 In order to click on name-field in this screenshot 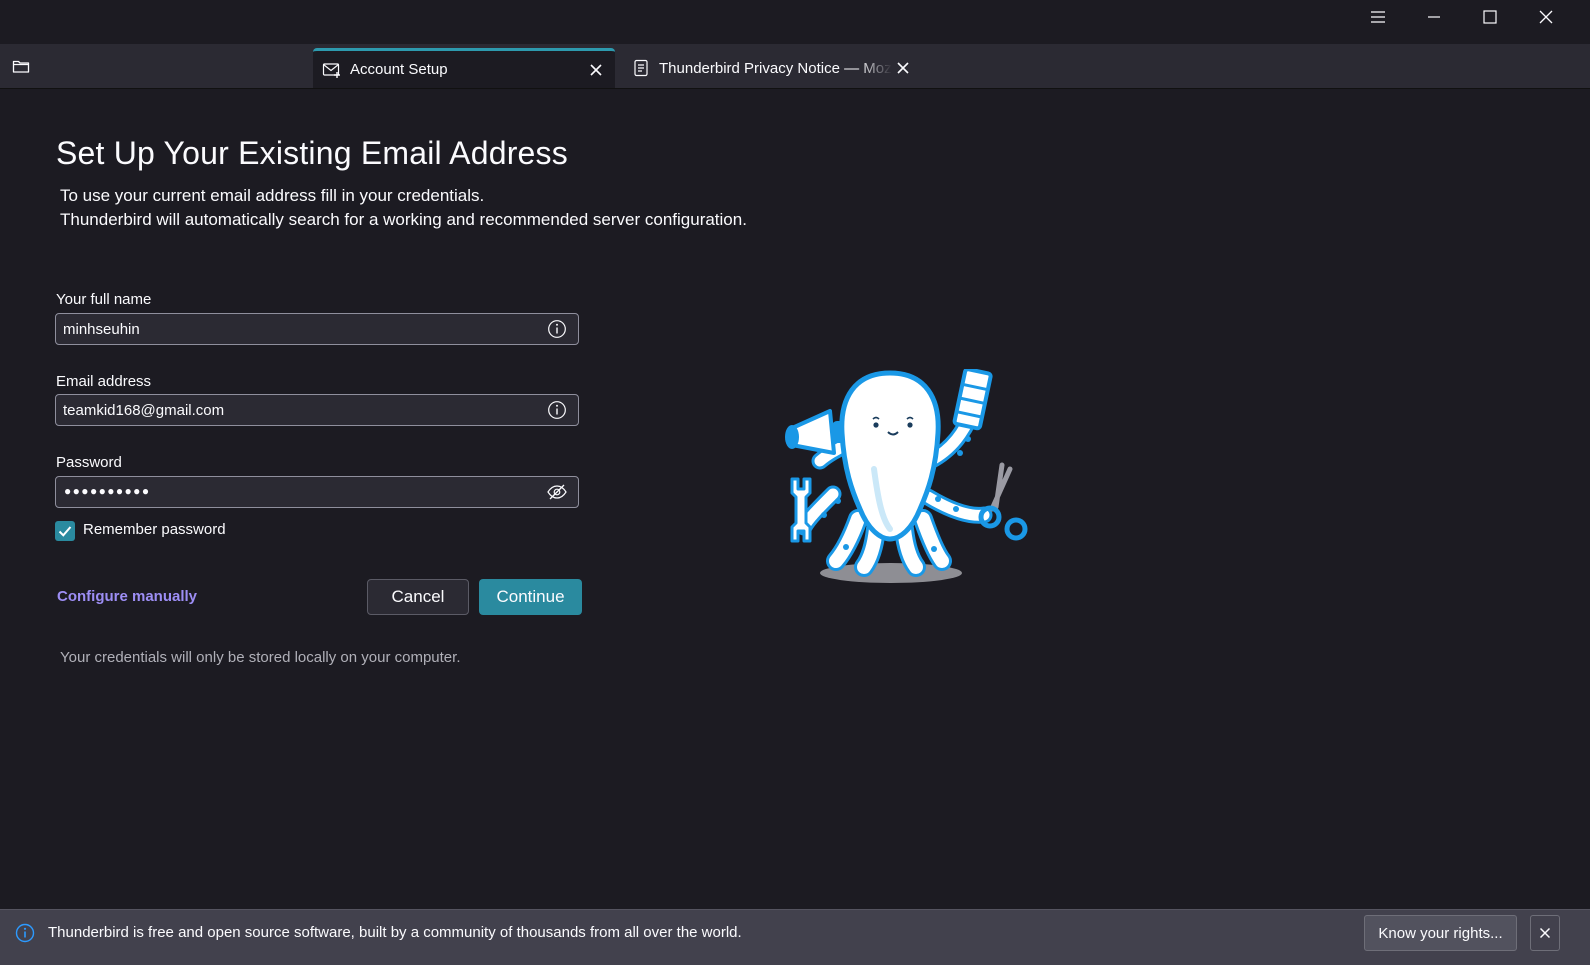, I will do `click(317, 329)`.